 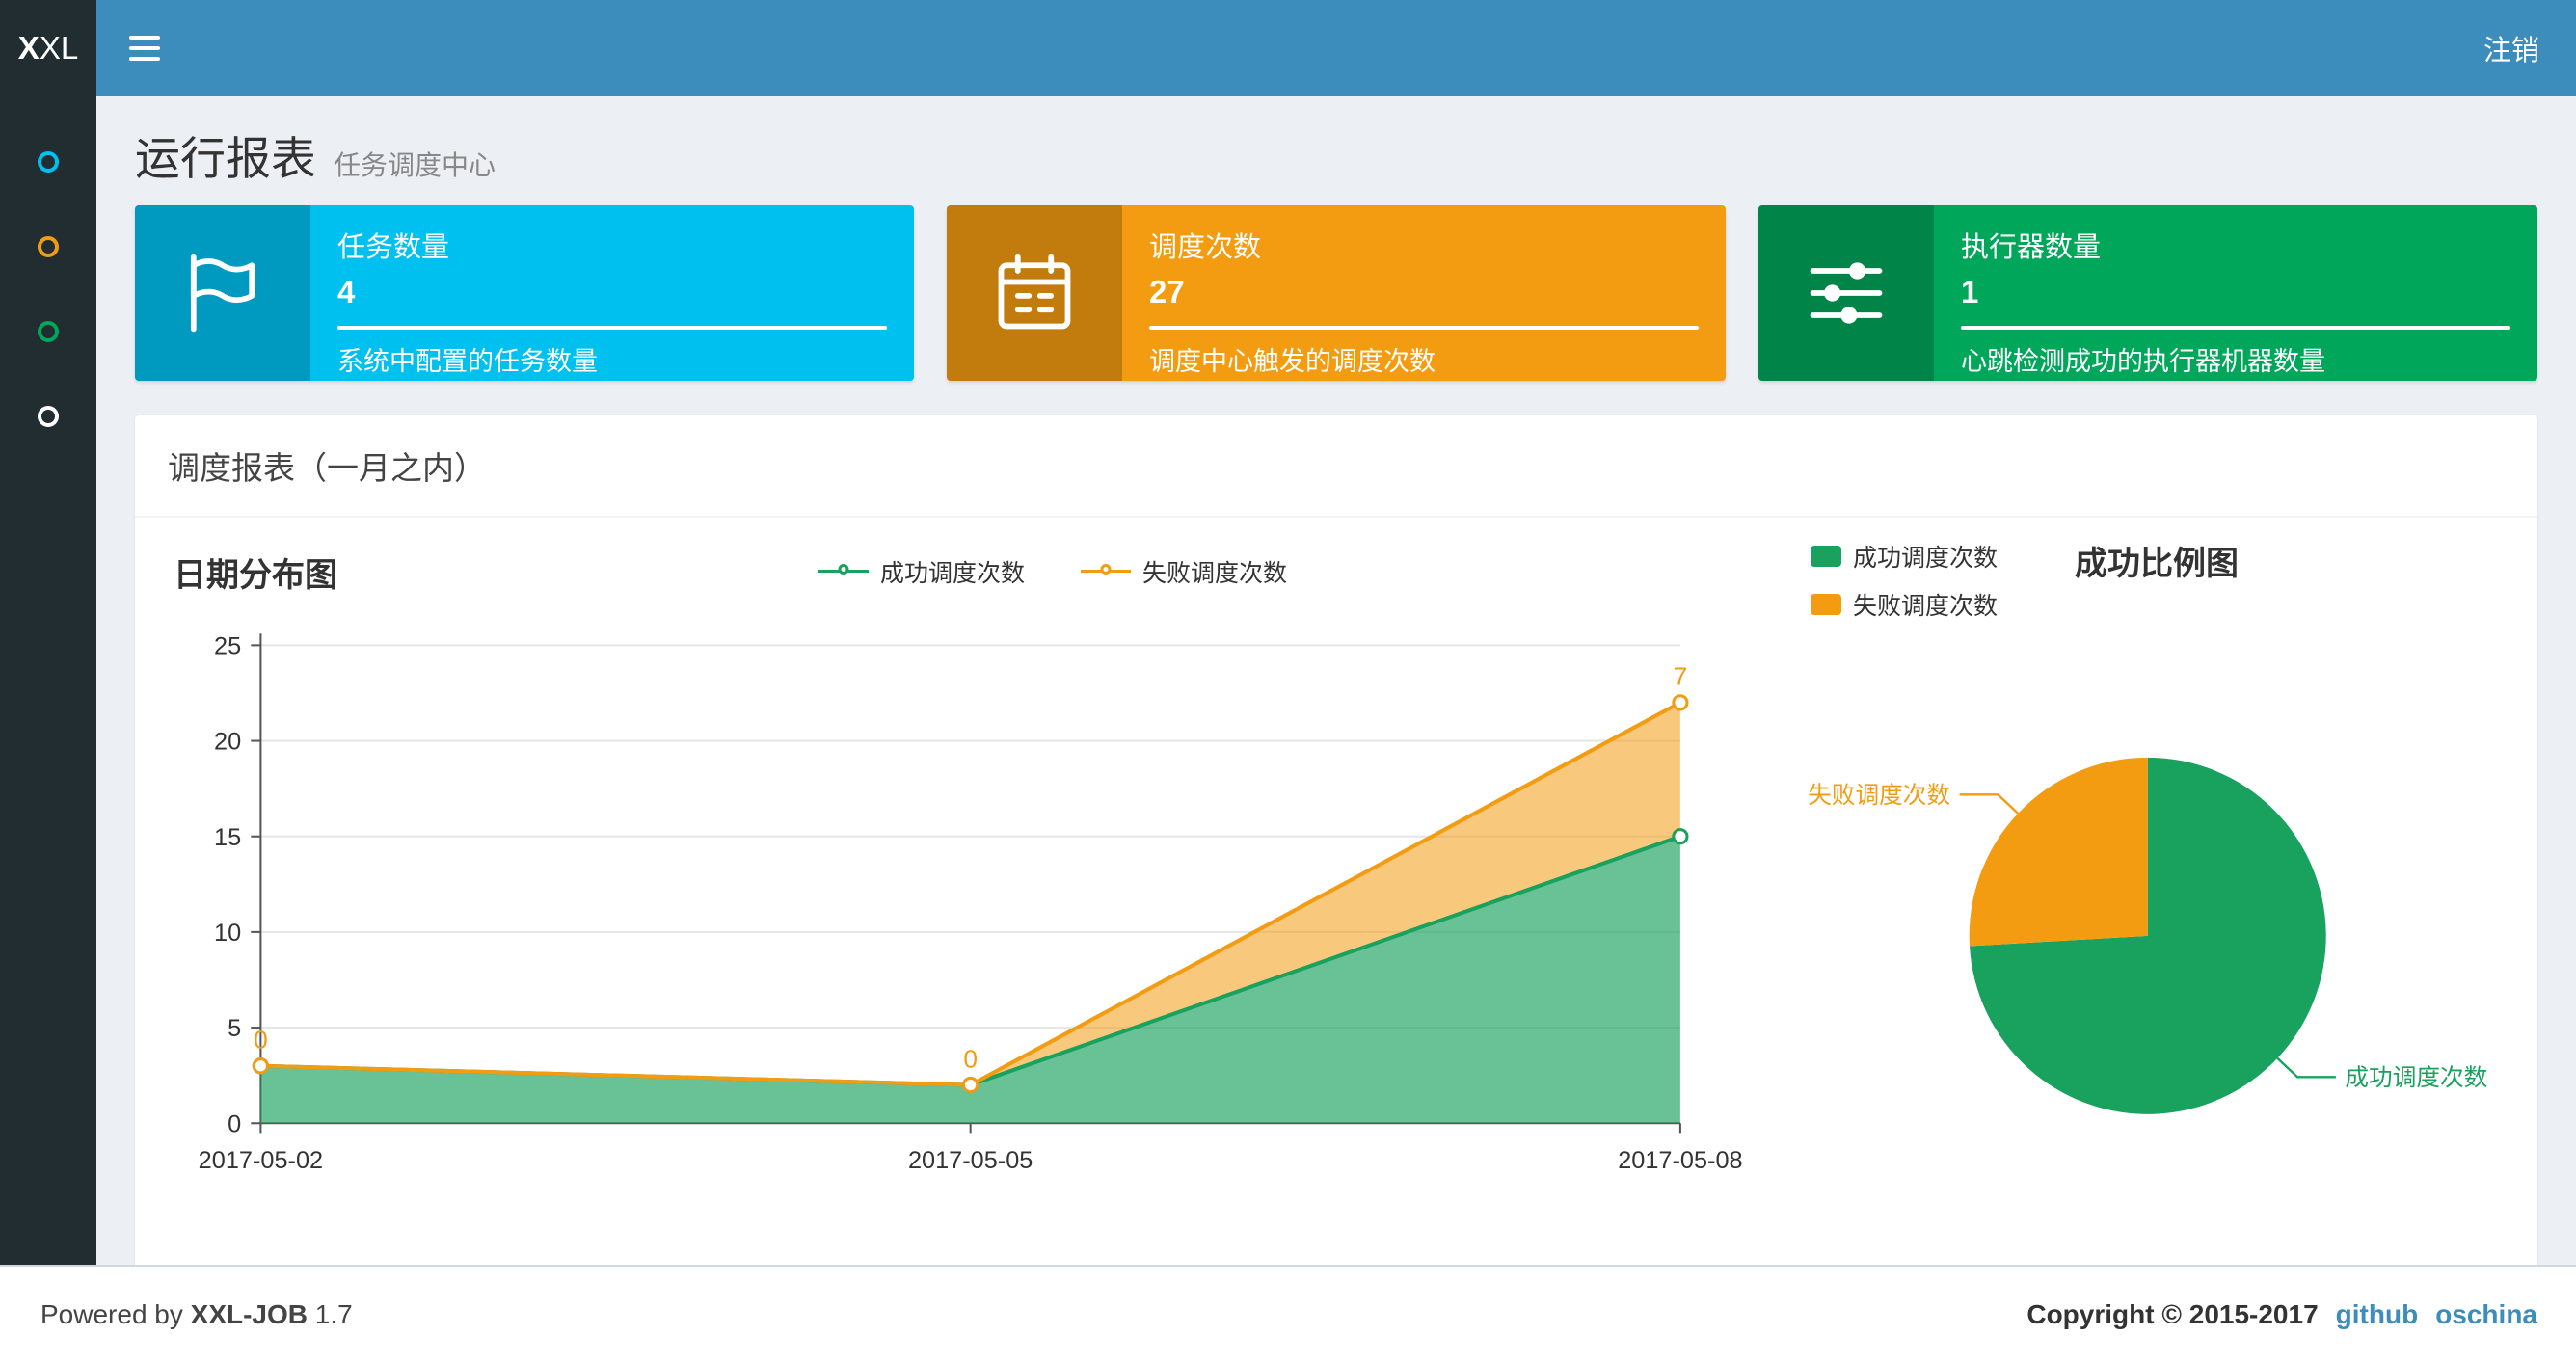 I want to click on y-tick-label: 10, so click(x=228, y=933).